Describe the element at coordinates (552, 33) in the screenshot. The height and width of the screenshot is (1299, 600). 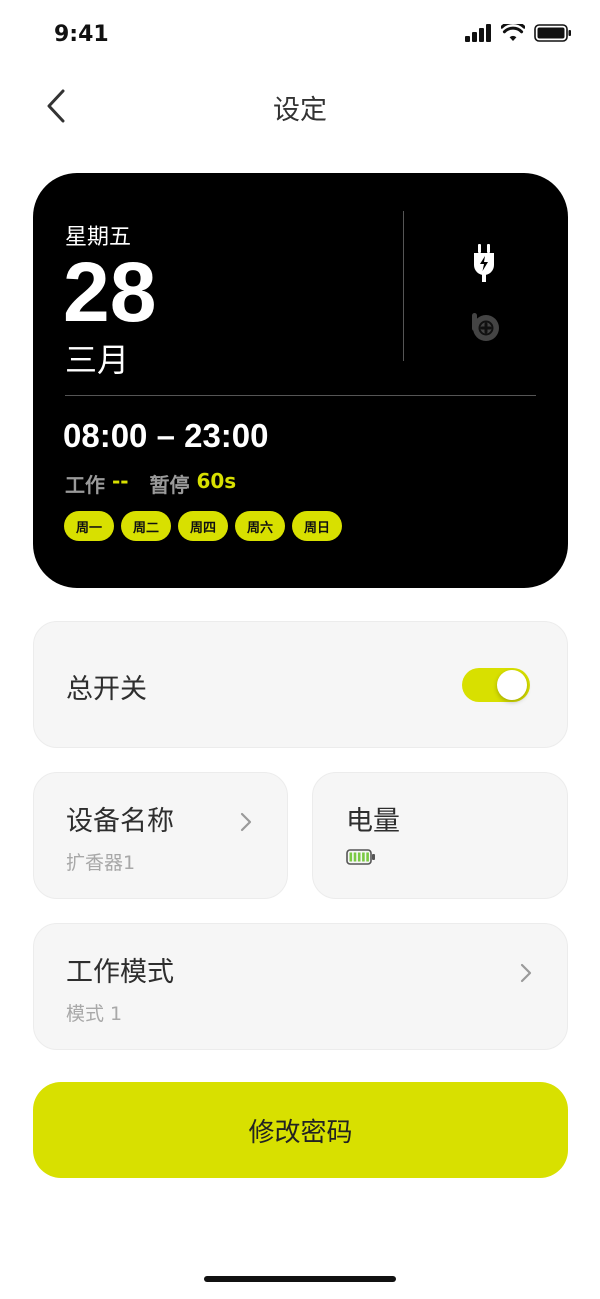
I see `status-battery-icon` at that location.